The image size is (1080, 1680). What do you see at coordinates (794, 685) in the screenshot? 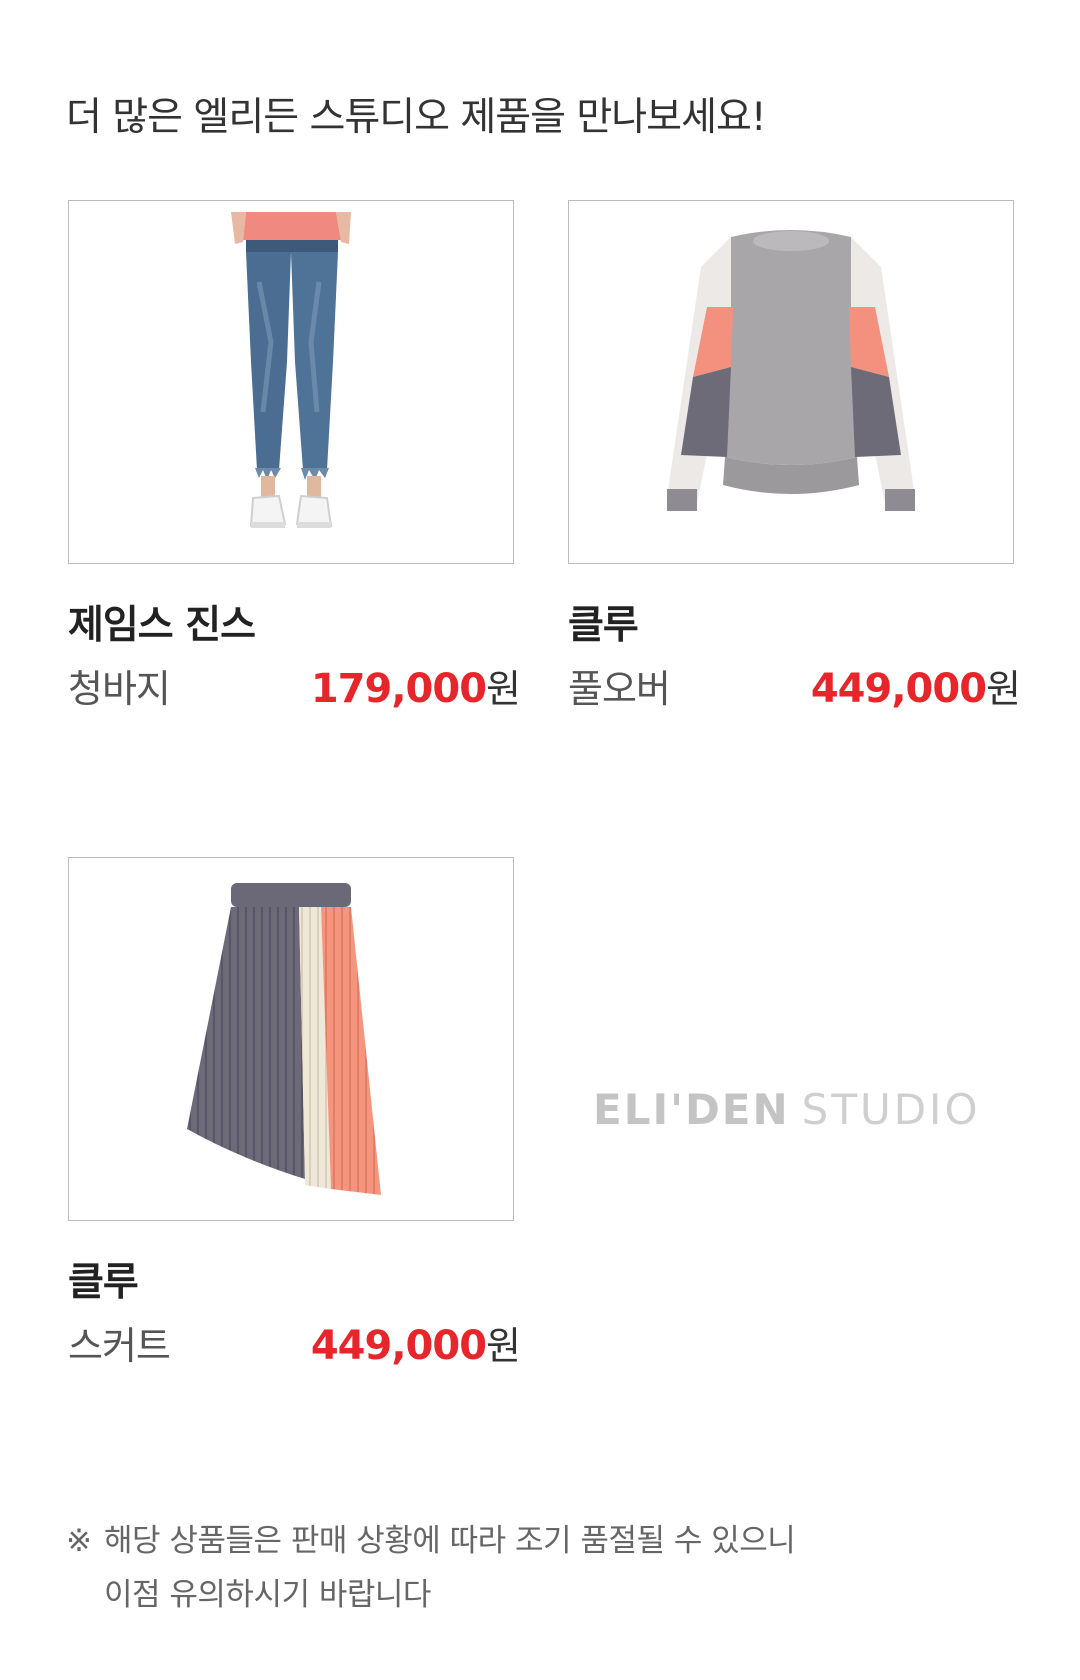
I see `product-meta: 풀오버 449,000원` at bounding box center [794, 685].